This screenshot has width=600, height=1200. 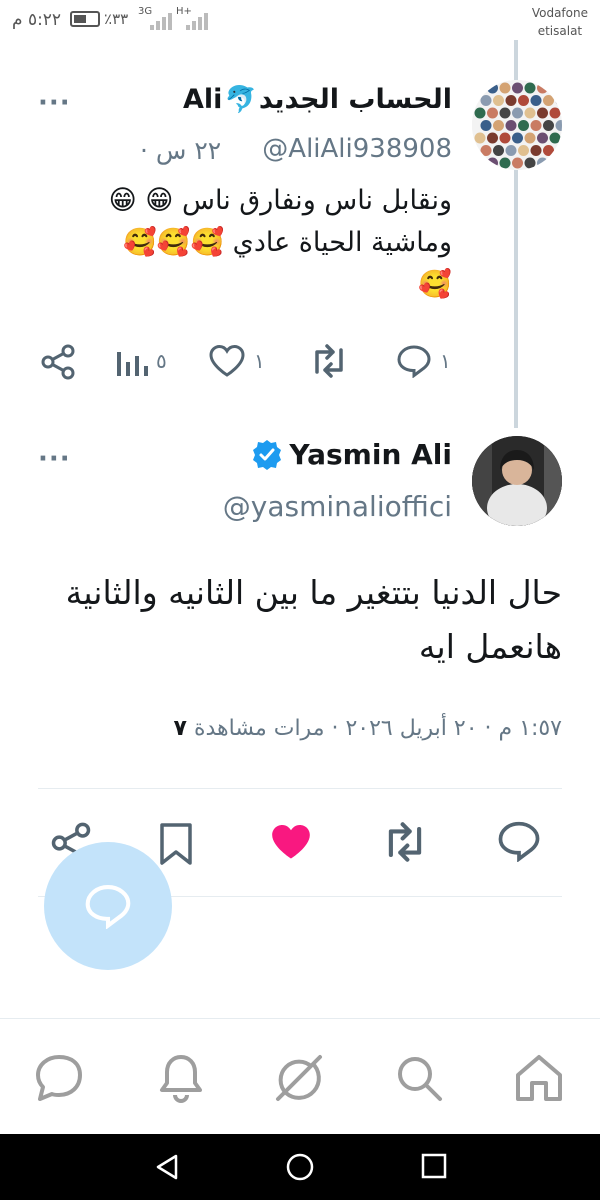 I want to click on divider, so click(x=300, y=788).